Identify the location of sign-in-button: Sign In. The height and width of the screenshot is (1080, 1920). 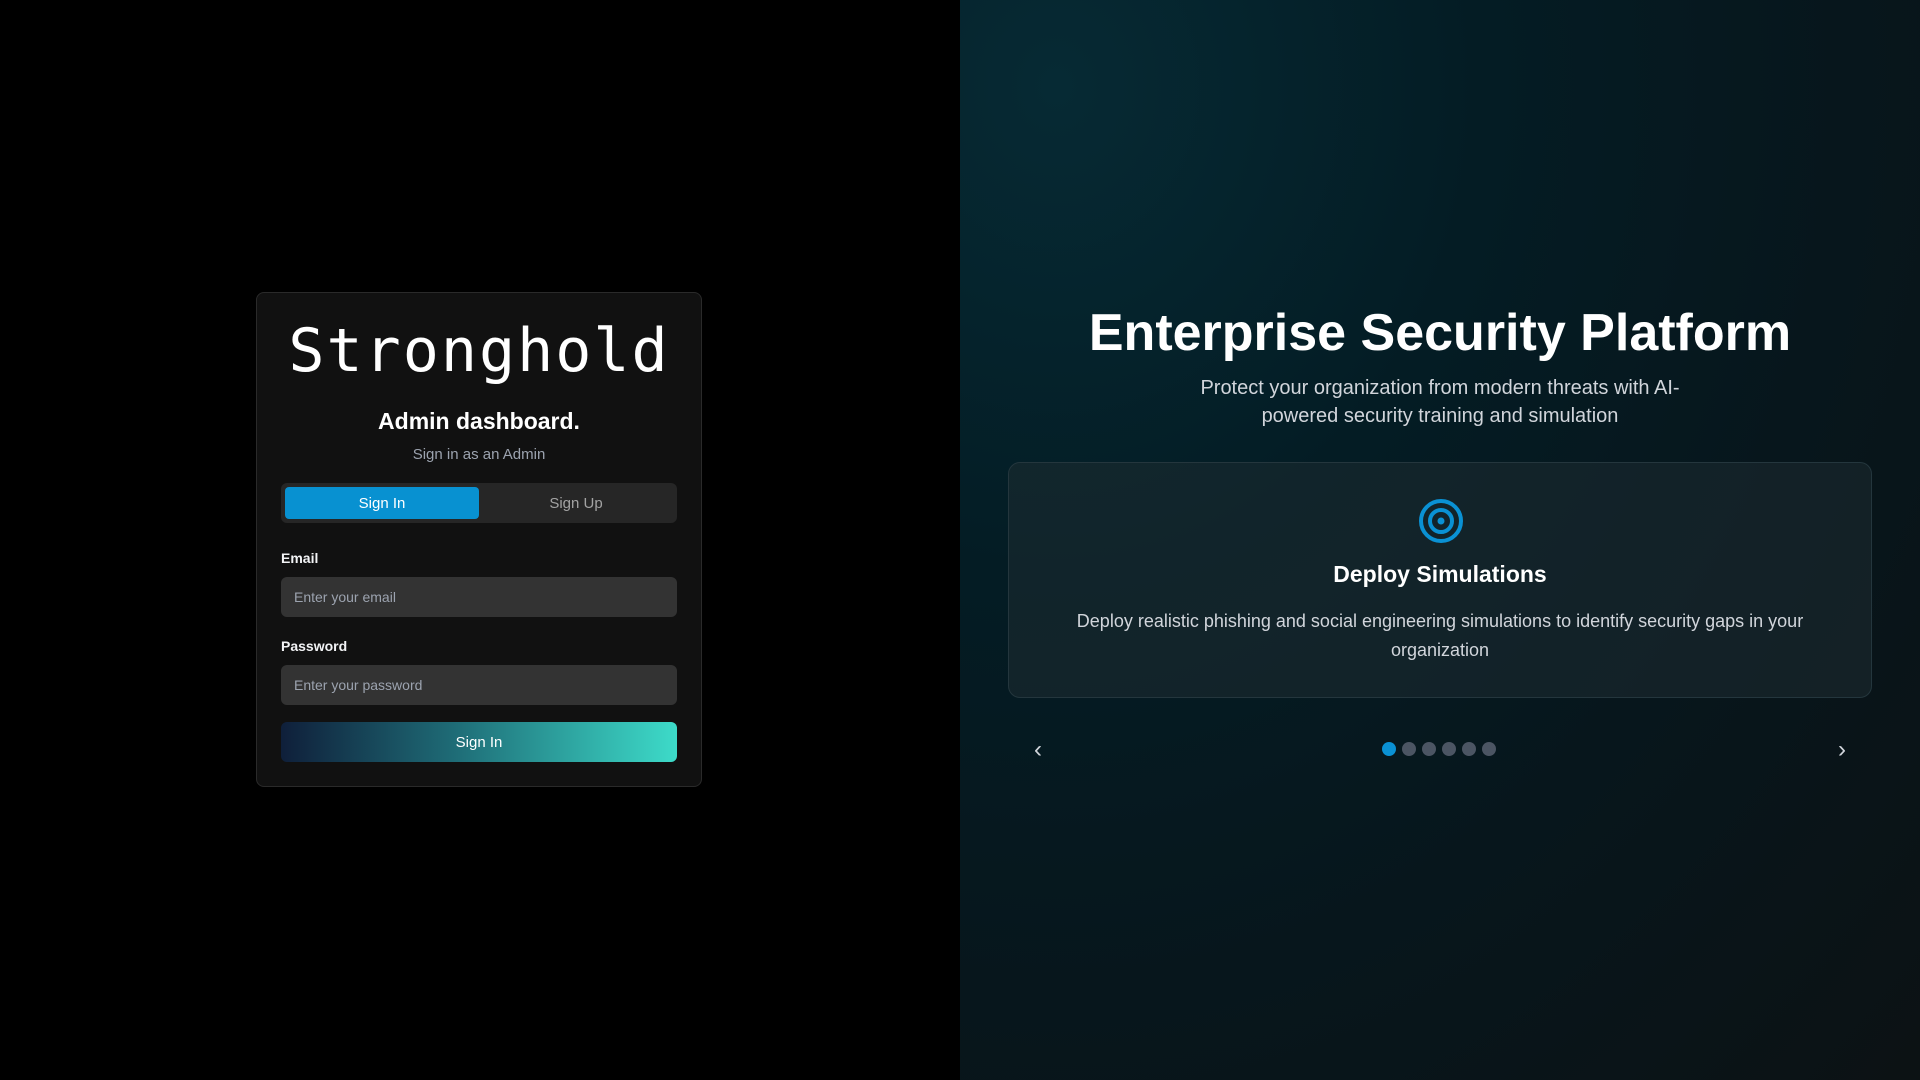
(479, 742).